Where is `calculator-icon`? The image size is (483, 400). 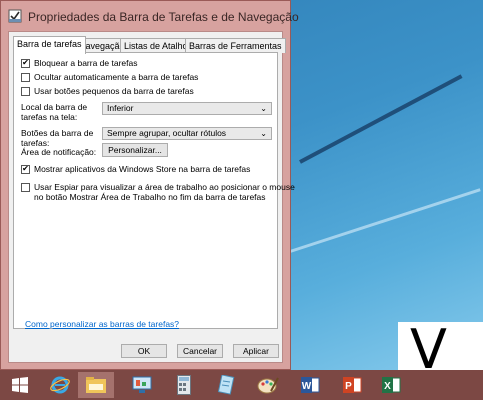 calculator-icon is located at coordinates (184, 385).